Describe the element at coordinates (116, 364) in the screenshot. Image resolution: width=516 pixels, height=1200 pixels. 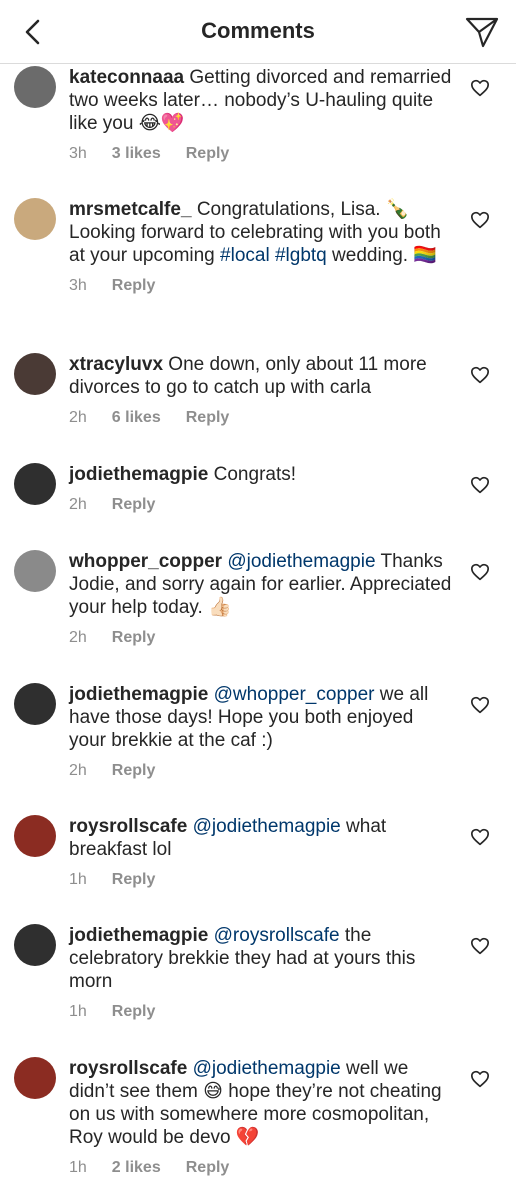
I see `comment-username: xtracyluvx` at that location.